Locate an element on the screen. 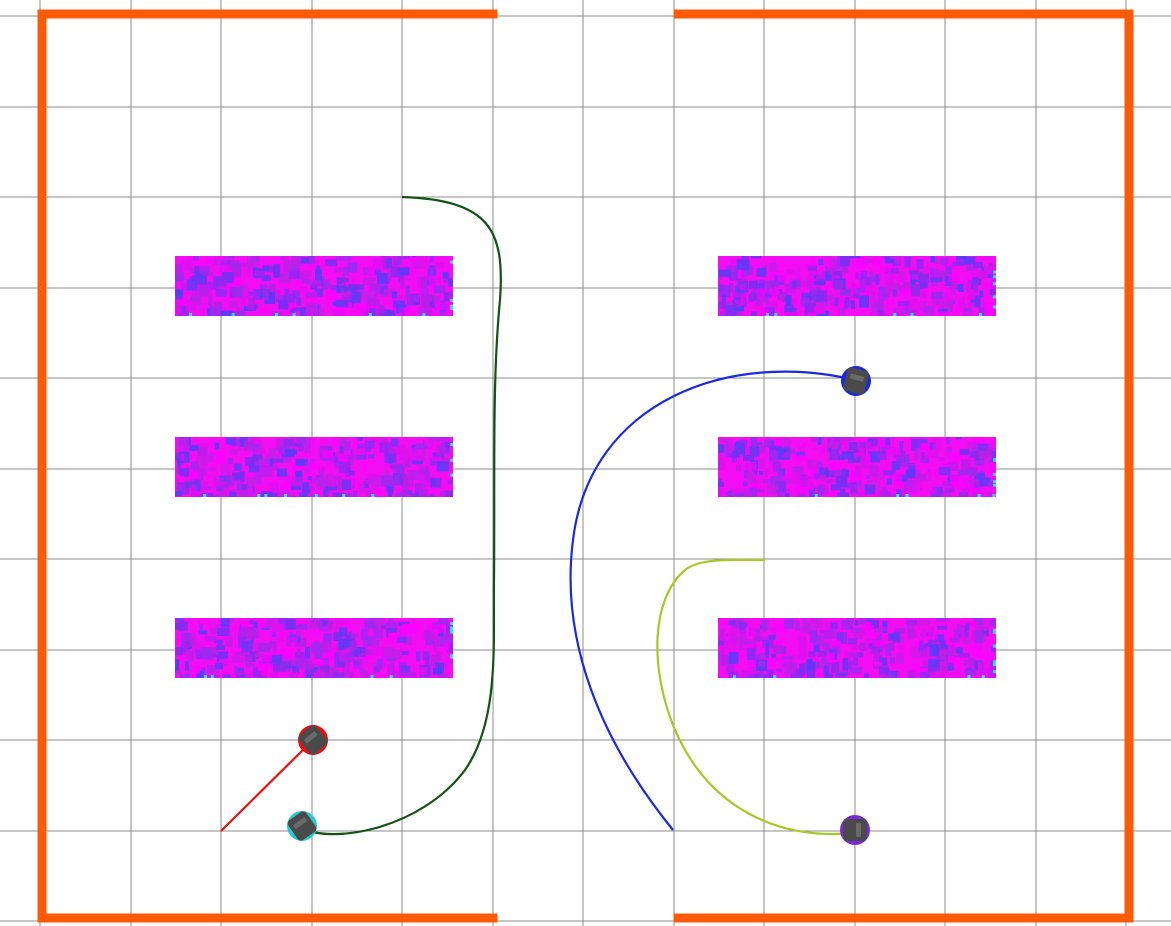 The width and height of the screenshot is (1171, 926). robot-purple is located at coordinates (855, 830).